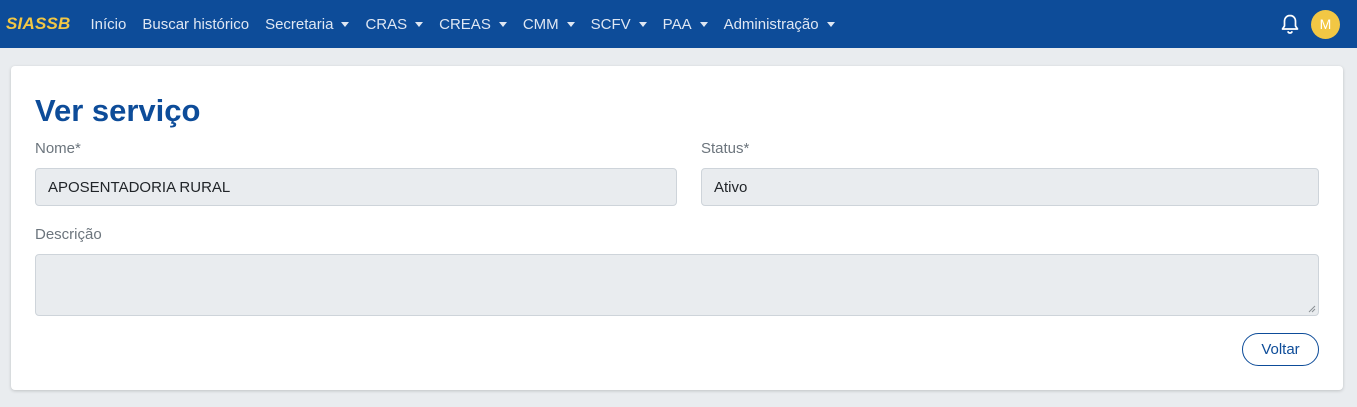  I want to click on nav-item-label: CRAS, so click(386, 24).